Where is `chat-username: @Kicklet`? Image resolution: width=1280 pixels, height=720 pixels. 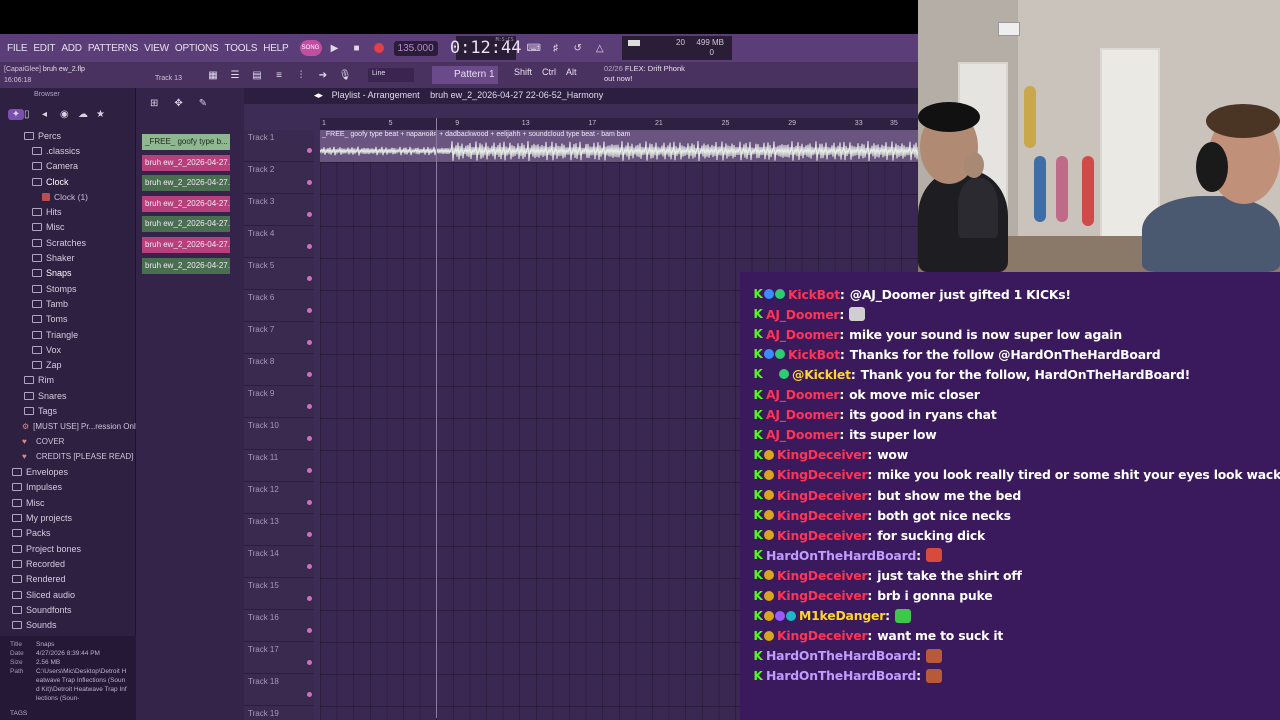
chat-username: @Kicklet is located at coordinates (821, 374).